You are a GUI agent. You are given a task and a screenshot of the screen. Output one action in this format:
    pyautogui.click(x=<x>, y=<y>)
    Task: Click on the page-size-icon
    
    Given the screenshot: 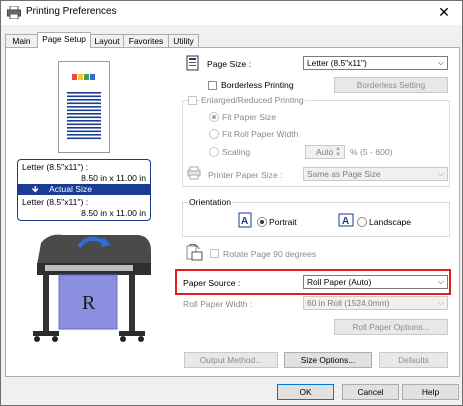 What is the action you would take?
    pyautogui.click(x=192, y=63)
    